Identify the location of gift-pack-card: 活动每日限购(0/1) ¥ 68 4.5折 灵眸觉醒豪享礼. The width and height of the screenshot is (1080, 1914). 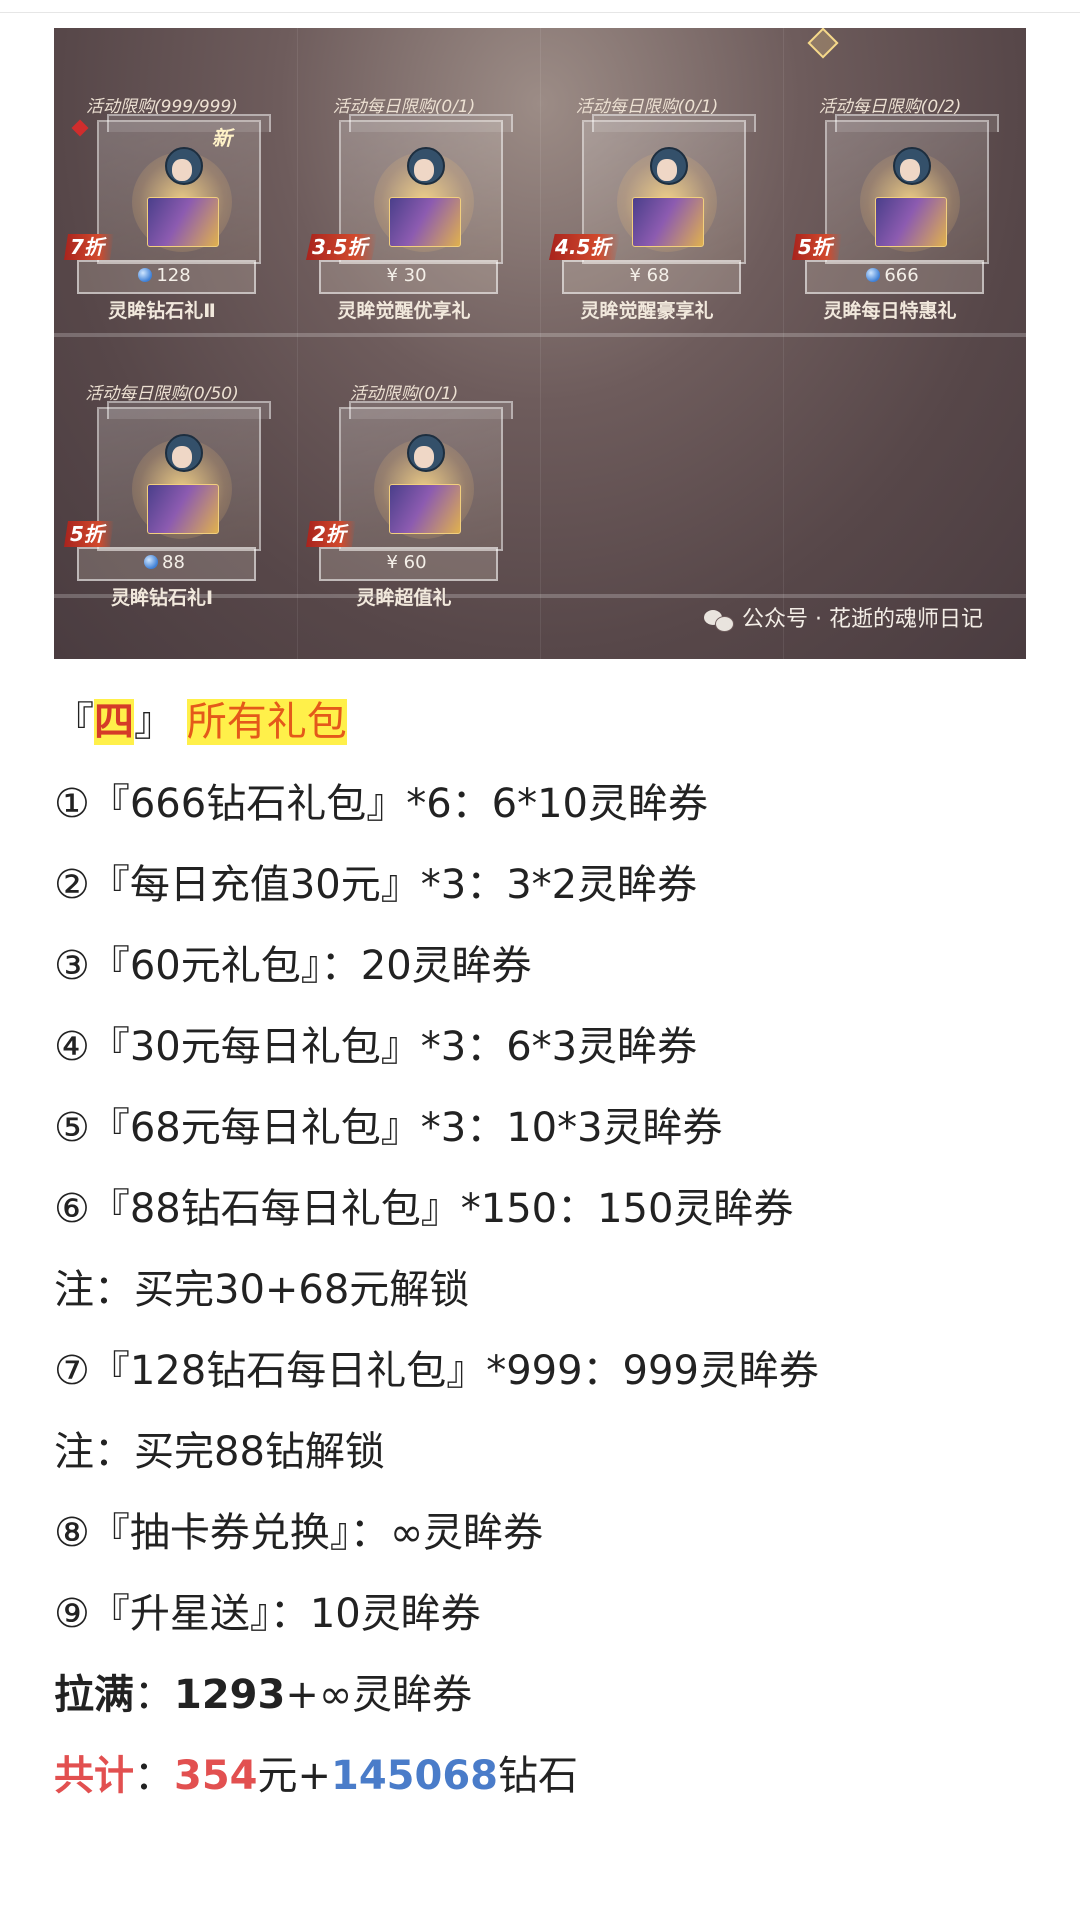
(651, 227).